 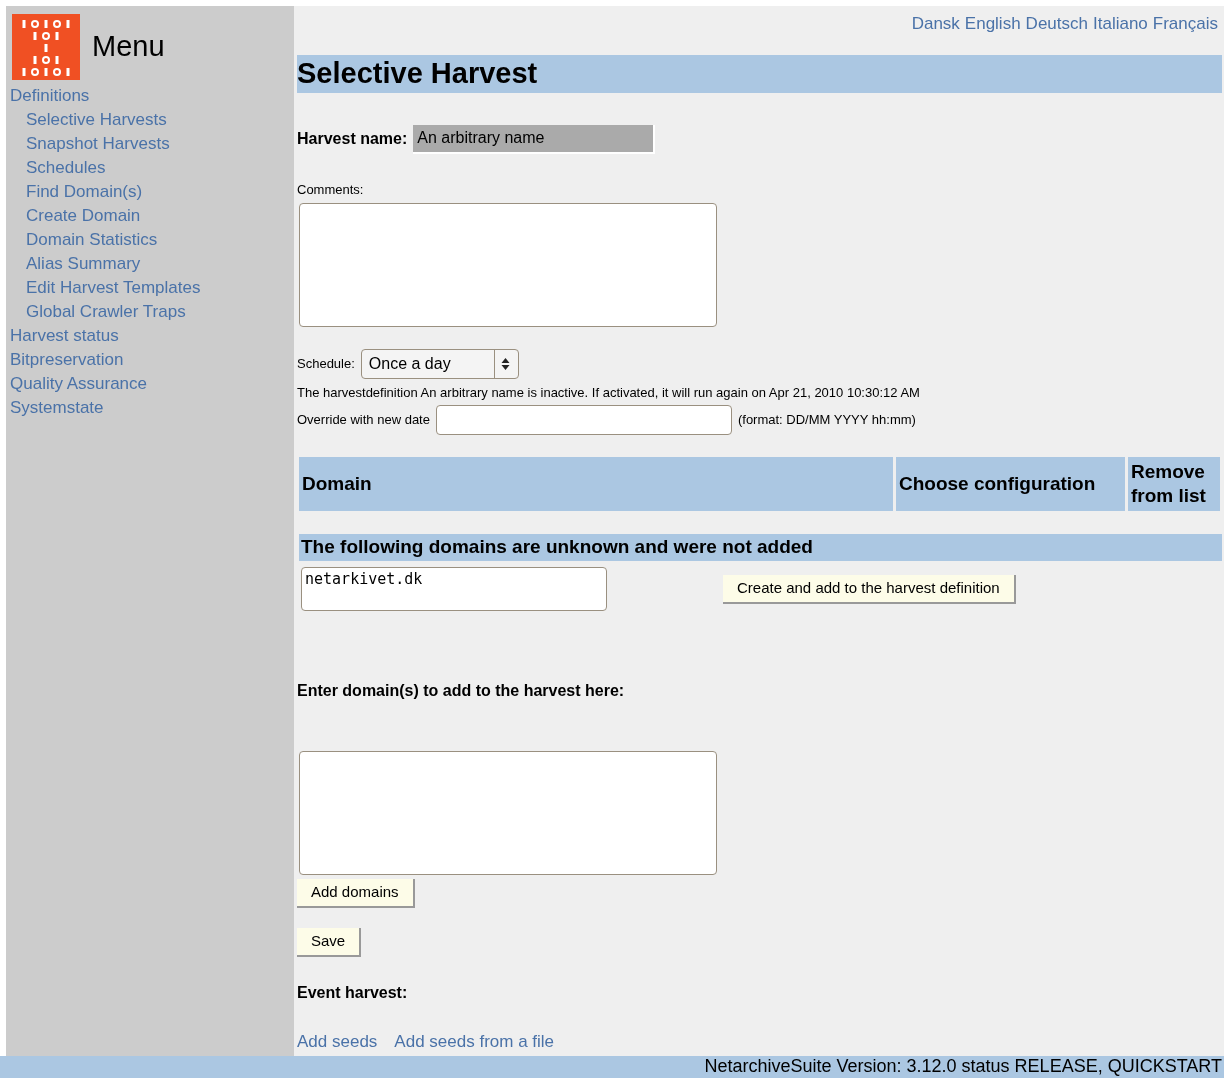 I want to click on menu-link: Systemstate, so click(x=57, y=408).